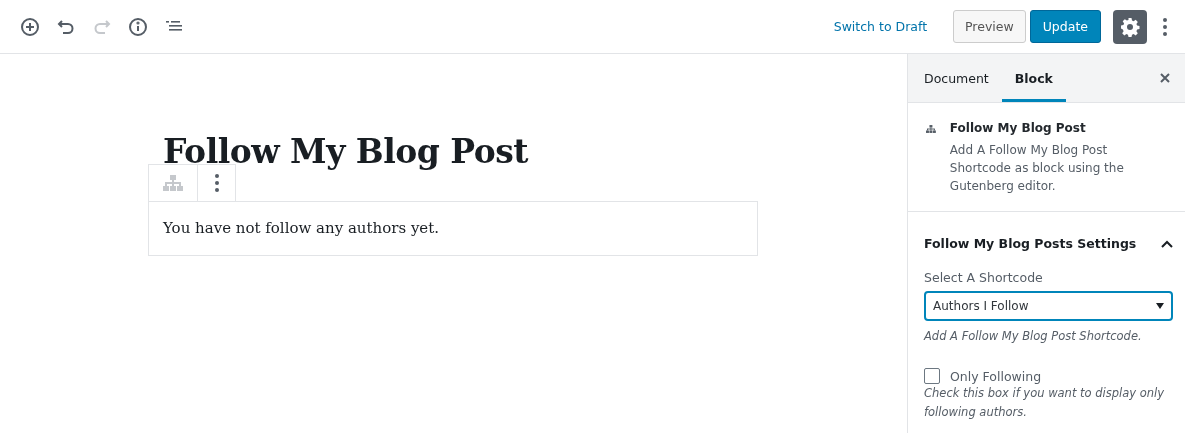 This screenshot has height=433, width=1185. What do you see at coordinates (996, 376) in the screenshot?
I see `checkbox-label: Only Following` at bounding box center [996, 376].